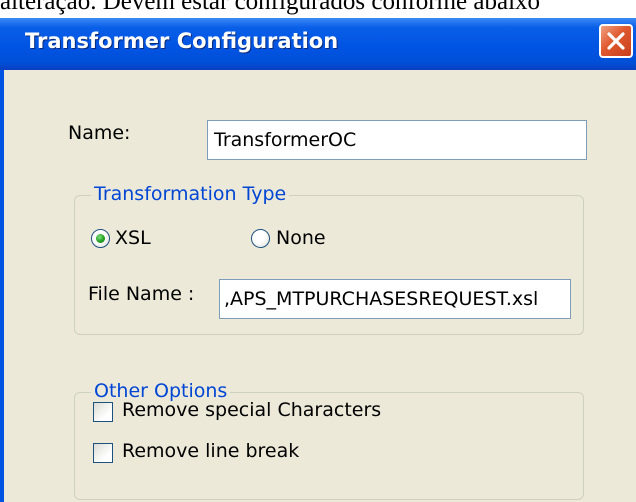 The image size is (636, 502). I want to click on name-input: TransformerOC, so click(397, 140).